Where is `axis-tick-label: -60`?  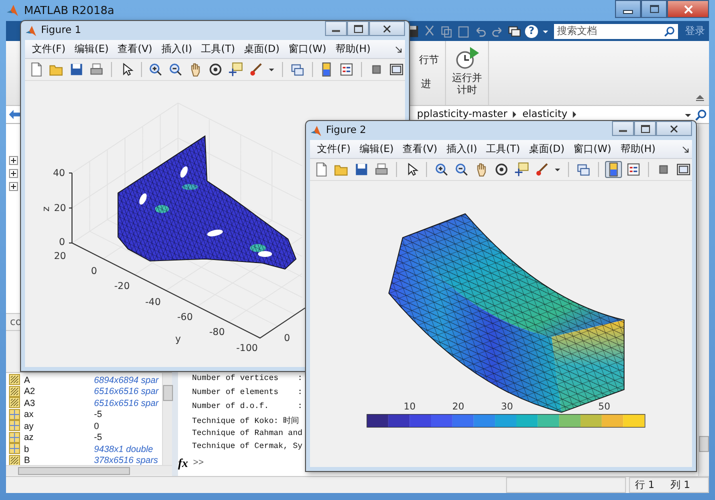
axis-tick-label: -60 is located at coordinates (185, 317).